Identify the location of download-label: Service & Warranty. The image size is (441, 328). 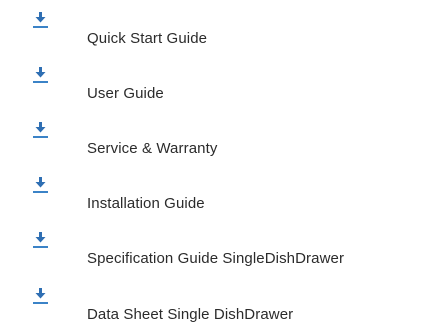
(152, 149).